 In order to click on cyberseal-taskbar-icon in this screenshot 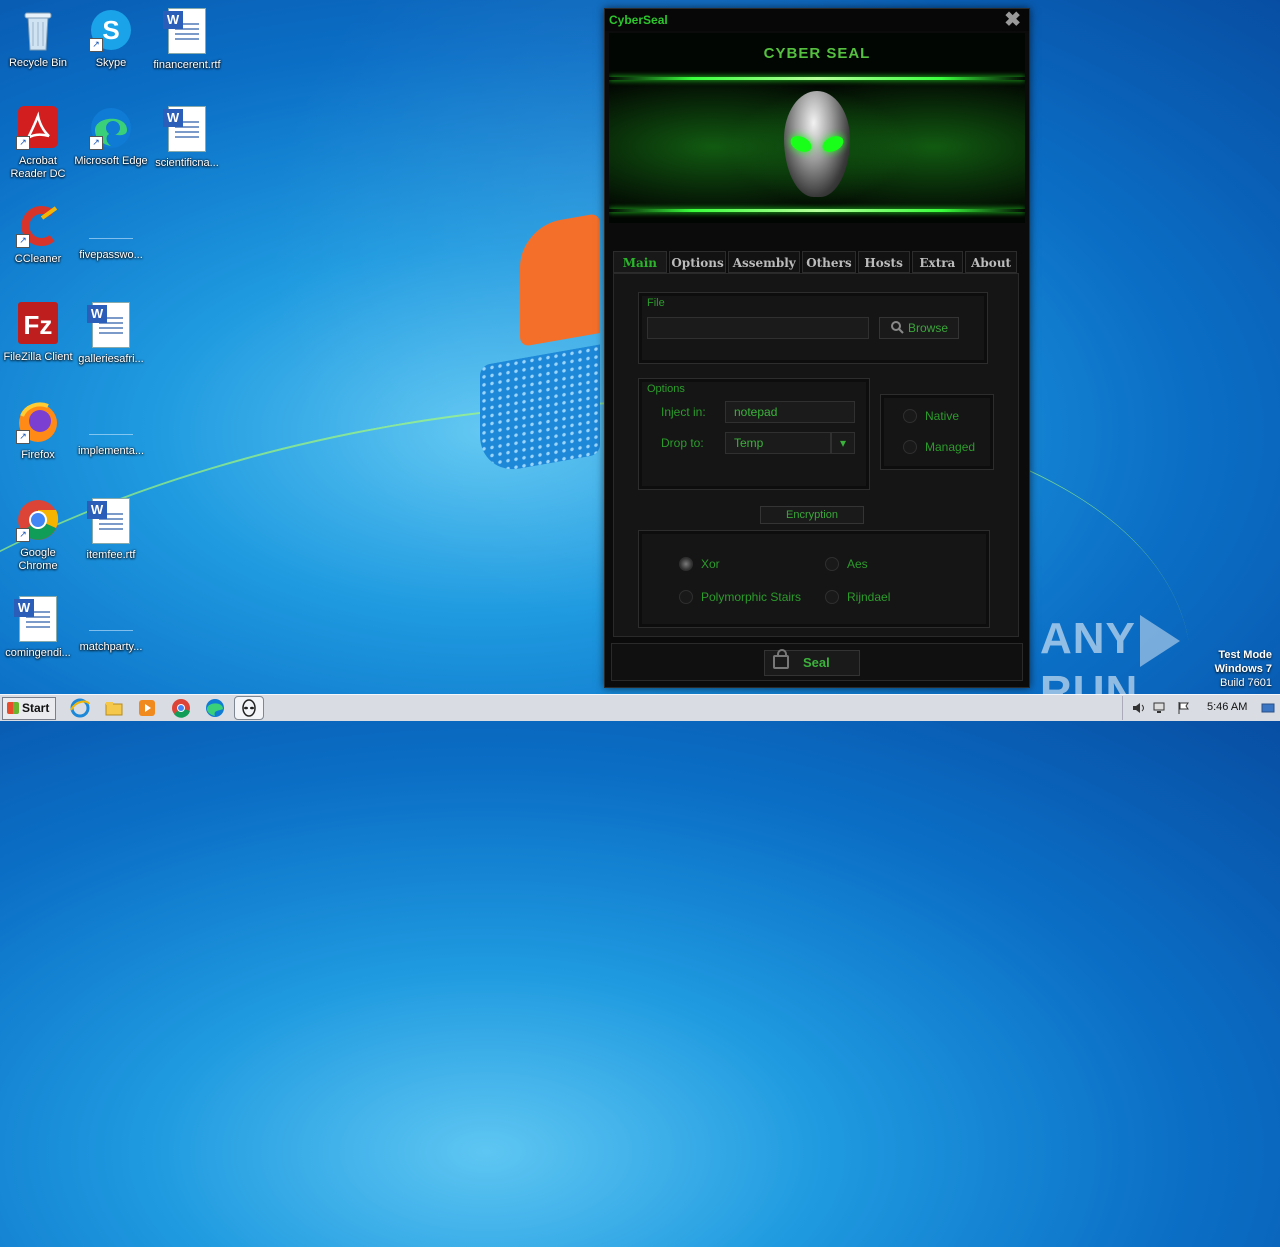, I will do `click(249, 708)`.